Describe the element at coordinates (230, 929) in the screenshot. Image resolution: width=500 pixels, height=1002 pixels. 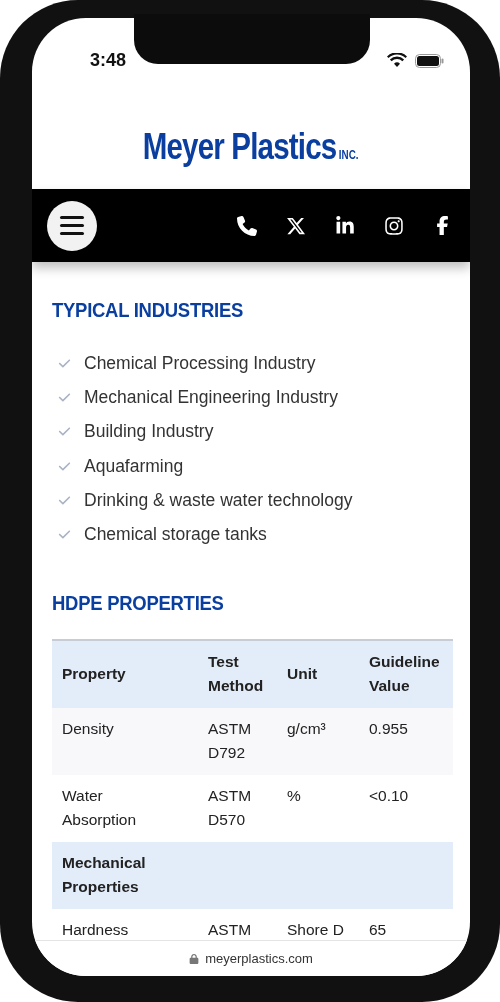
I see `table-cell-text: ASTM` at that location.